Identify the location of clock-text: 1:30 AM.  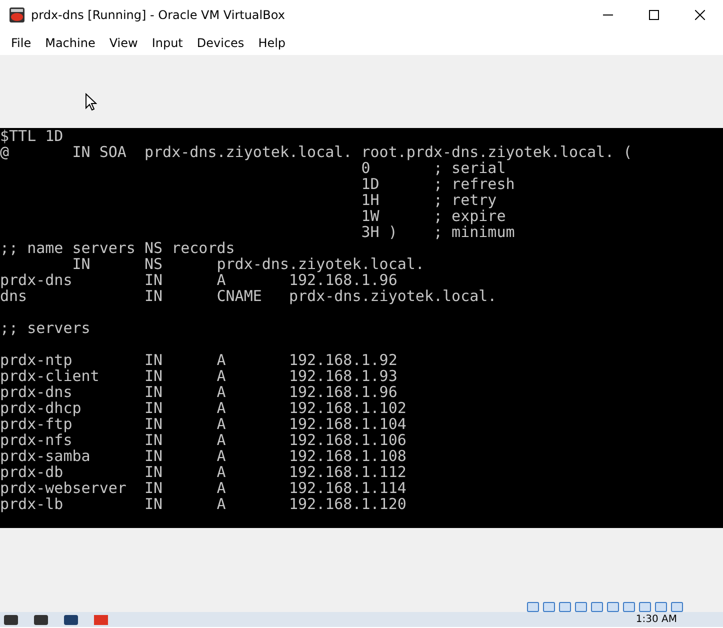
(656, 620).